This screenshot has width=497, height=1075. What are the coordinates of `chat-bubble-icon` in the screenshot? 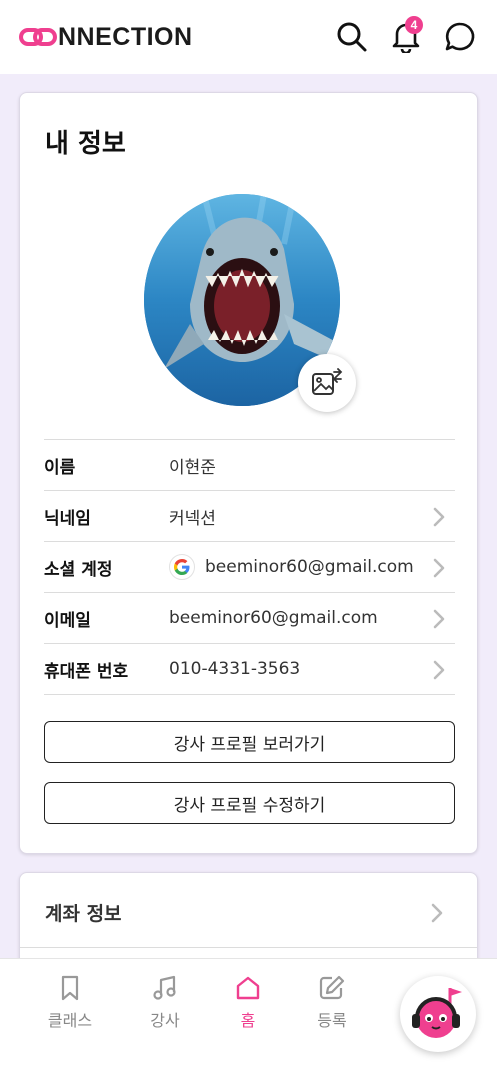 It's located at (460, 36).